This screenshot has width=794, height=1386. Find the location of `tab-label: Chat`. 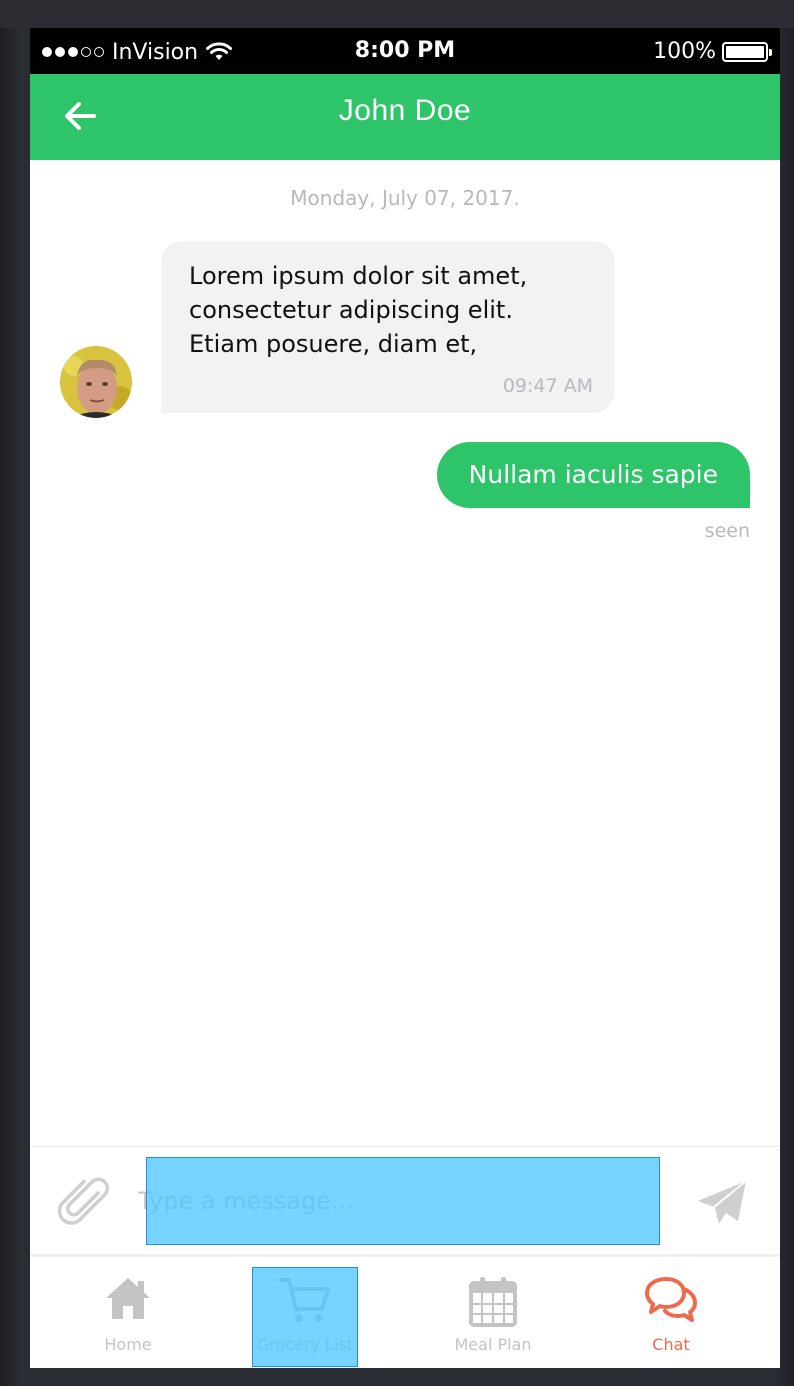

tab-label: Chat is located at coordinates (671, 1344).